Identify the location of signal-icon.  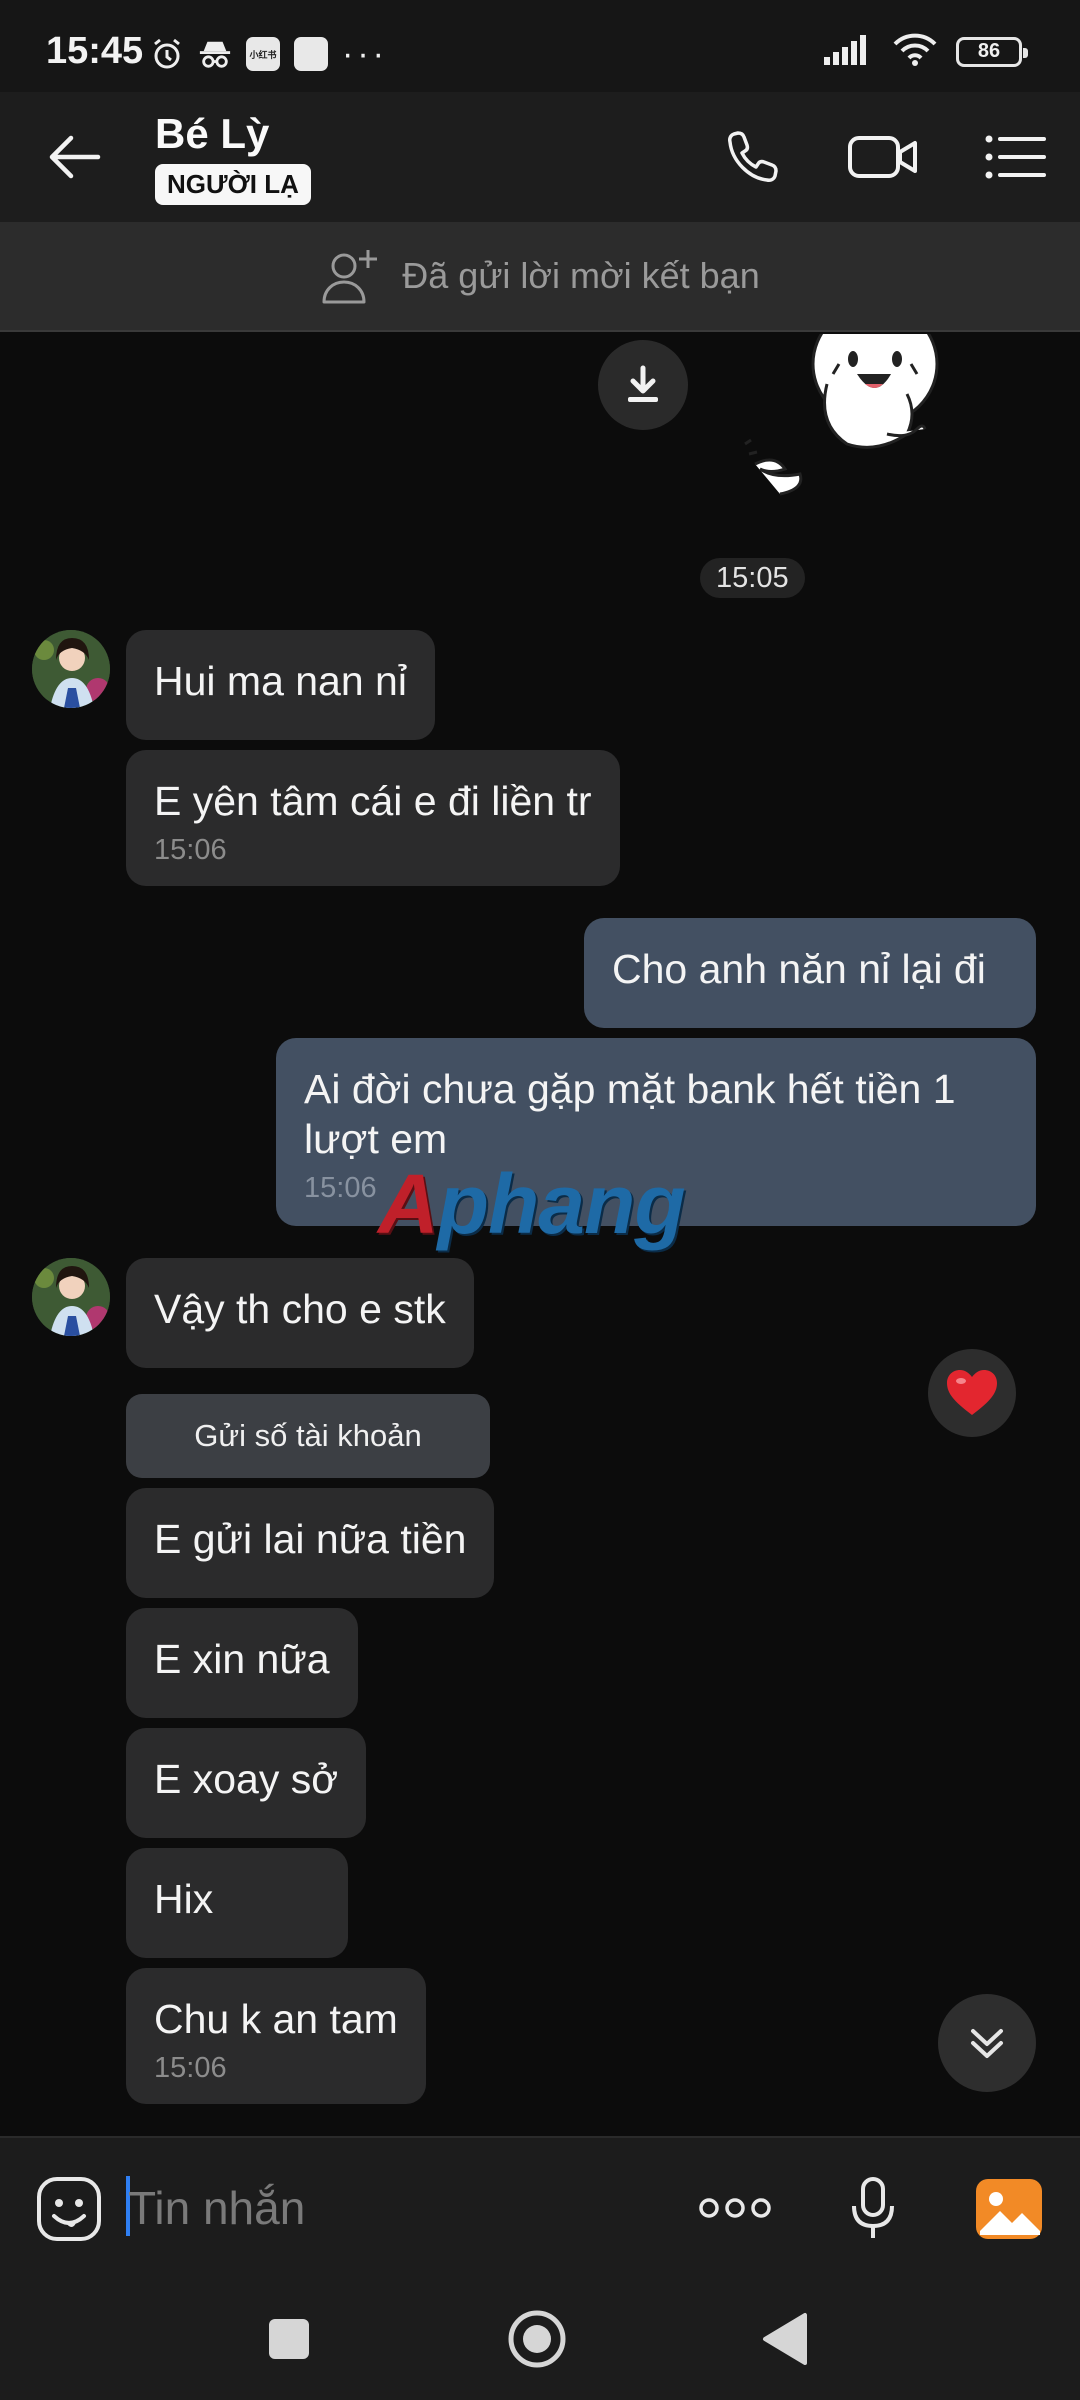
(849, 51).